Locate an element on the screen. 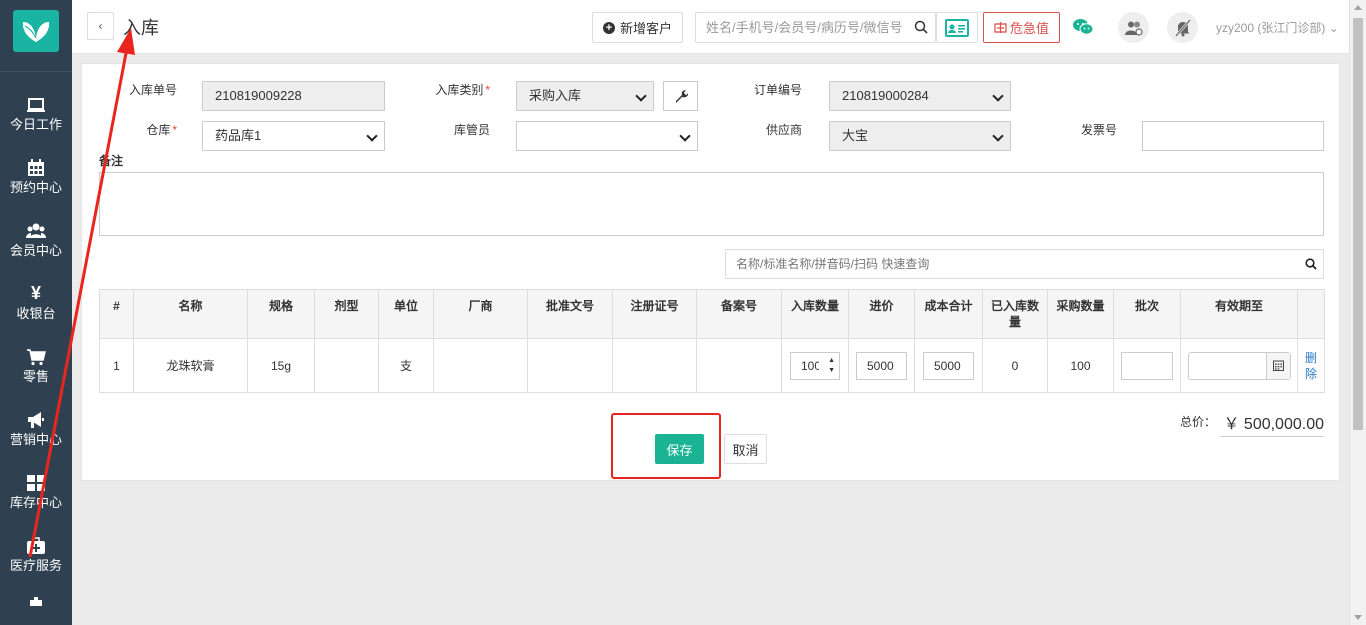  sidebar-item-members: 会员中心 is located at coordinates (36, 241).